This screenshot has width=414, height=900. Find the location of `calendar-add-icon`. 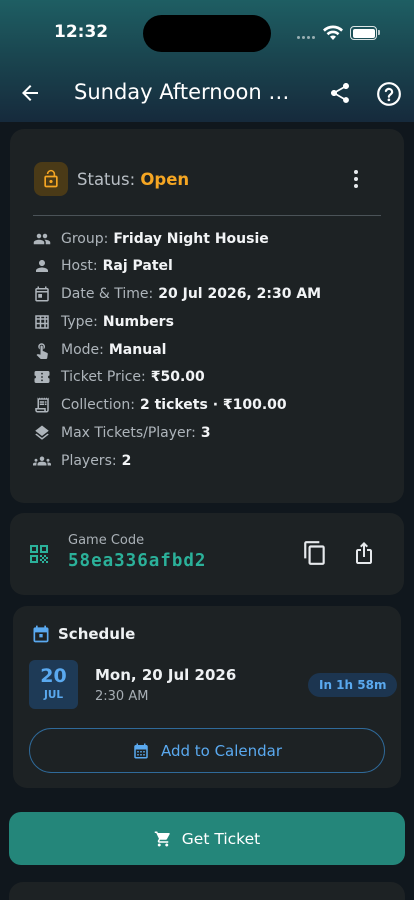

calendar-add-icon is located at coordinates (141, 751).